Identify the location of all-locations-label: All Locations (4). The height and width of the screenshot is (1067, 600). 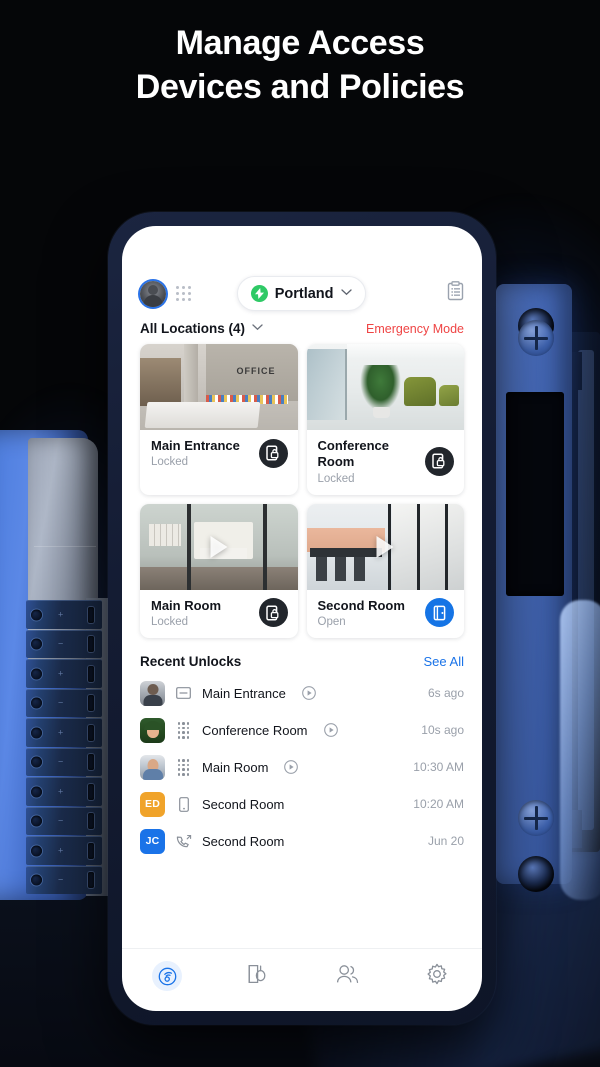
(192, 328).